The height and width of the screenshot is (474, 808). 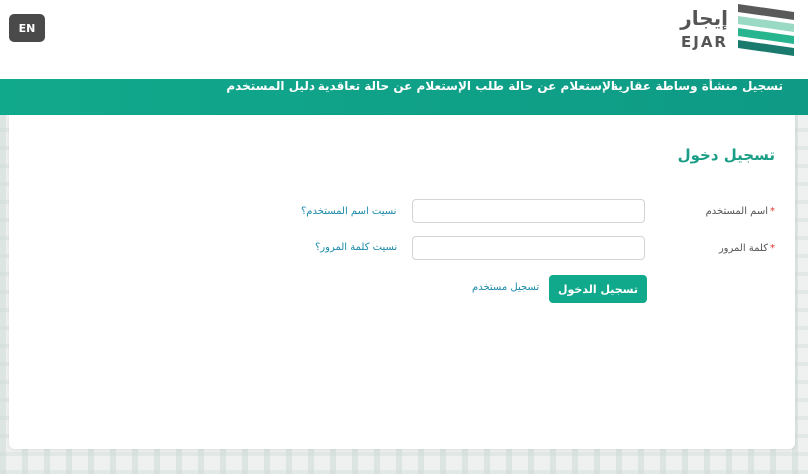 What do you see at coordinates (545, 97) in the screenshot?
I see `nav-request-status: الإستعلام عن حالة طلب` at bounding box center [545, 97].